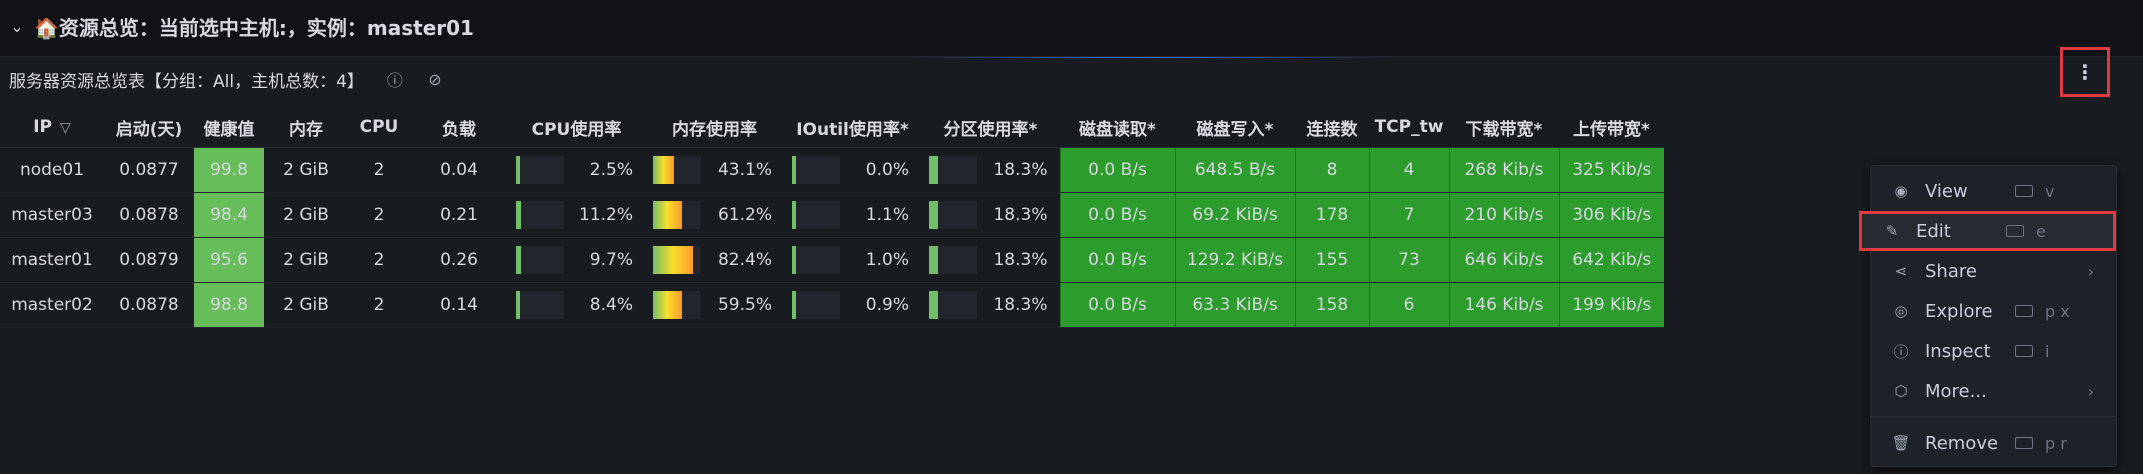 The image size is (2143, 474). Describe the element at coordinates (1987, 231) in the screenshot. I see `menu-item-edit: ✎ Edit e` at that location.